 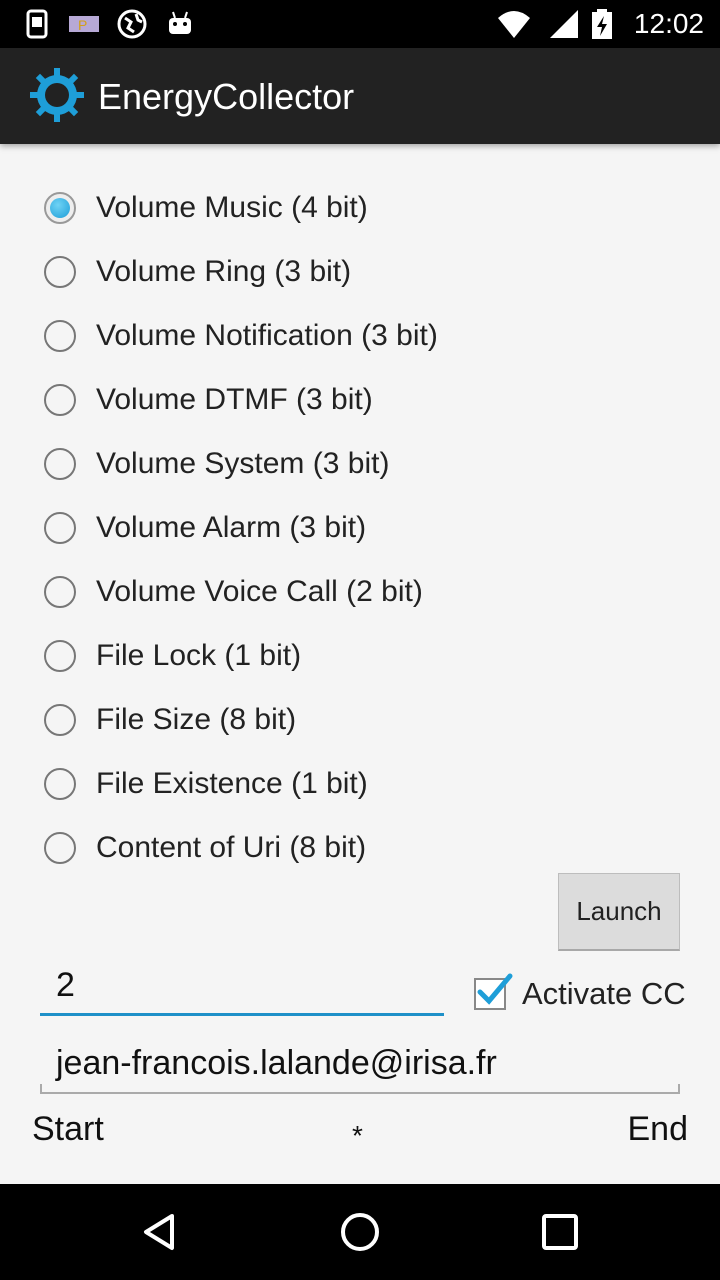 I want to click on progress-indicator: *, so click(x=357, y=1135).